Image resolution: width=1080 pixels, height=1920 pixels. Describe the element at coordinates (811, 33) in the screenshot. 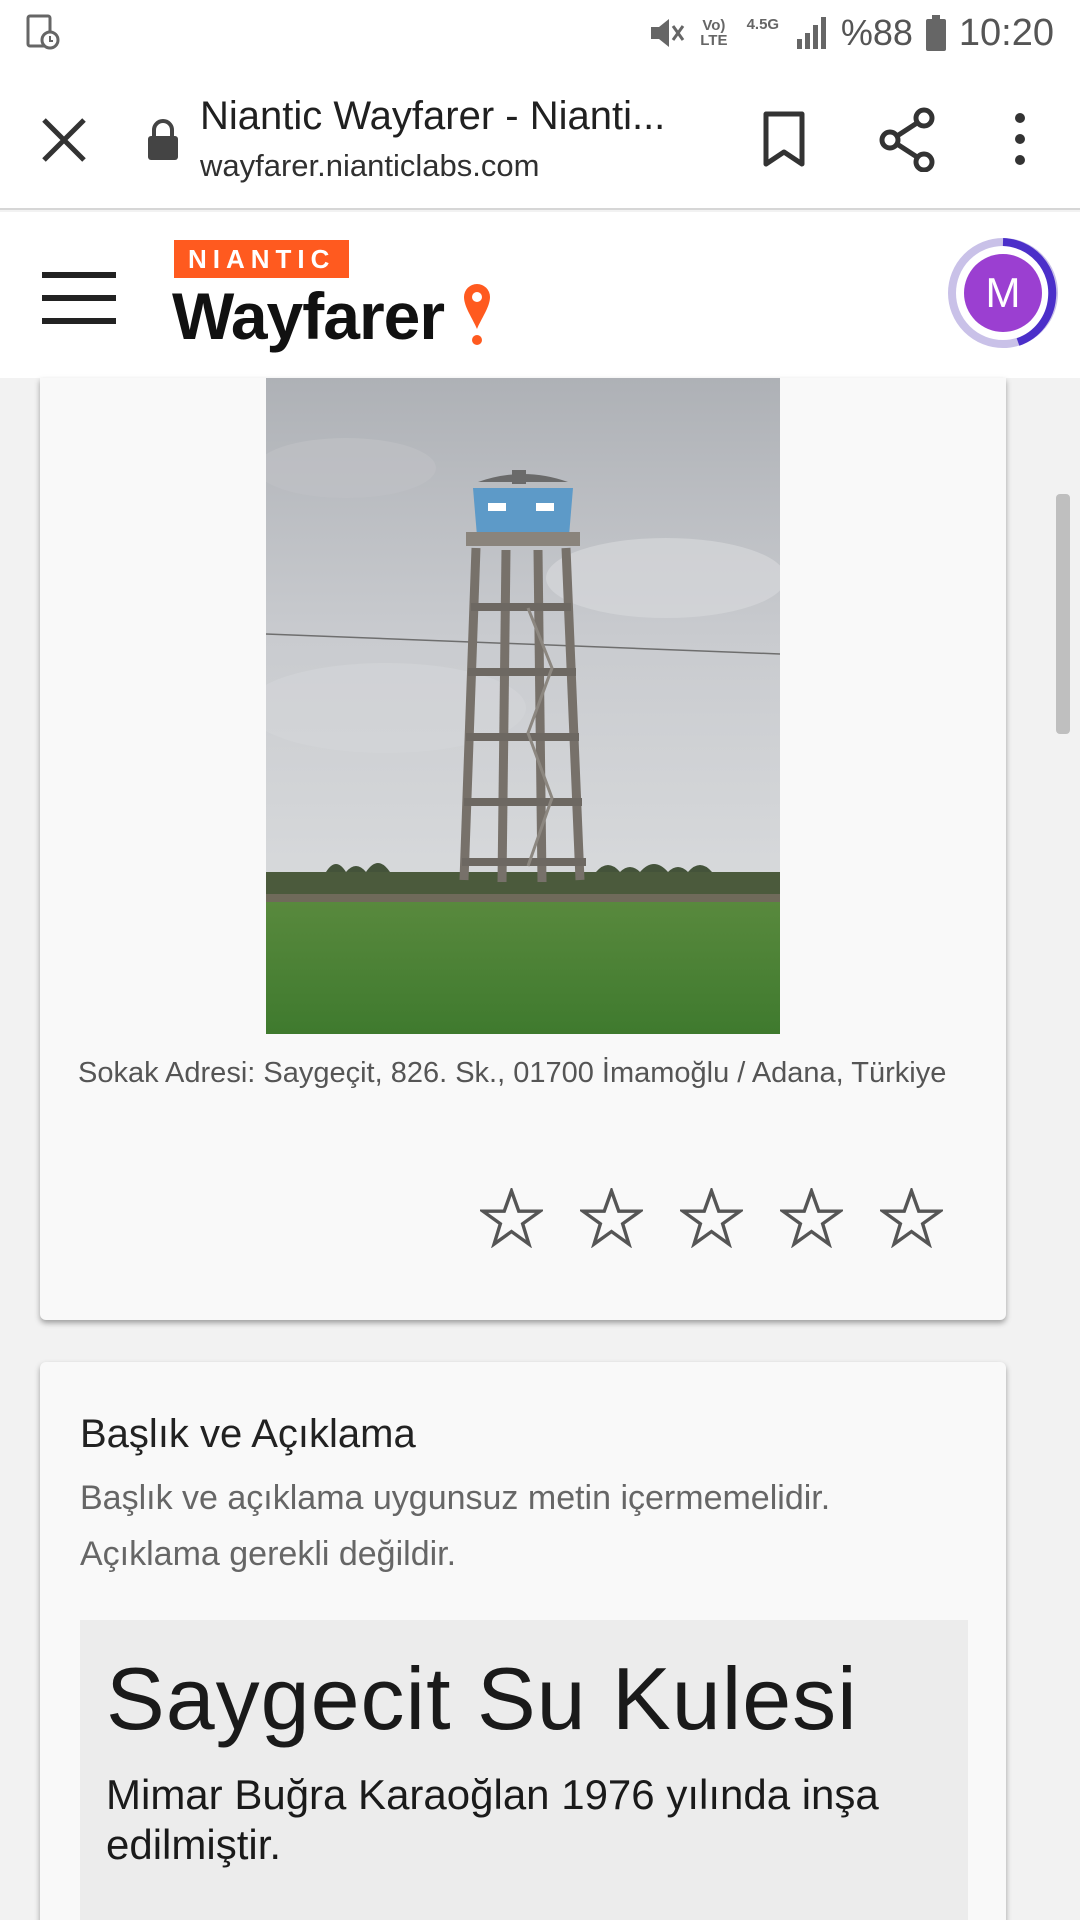

I see `signal-icon` at that location.